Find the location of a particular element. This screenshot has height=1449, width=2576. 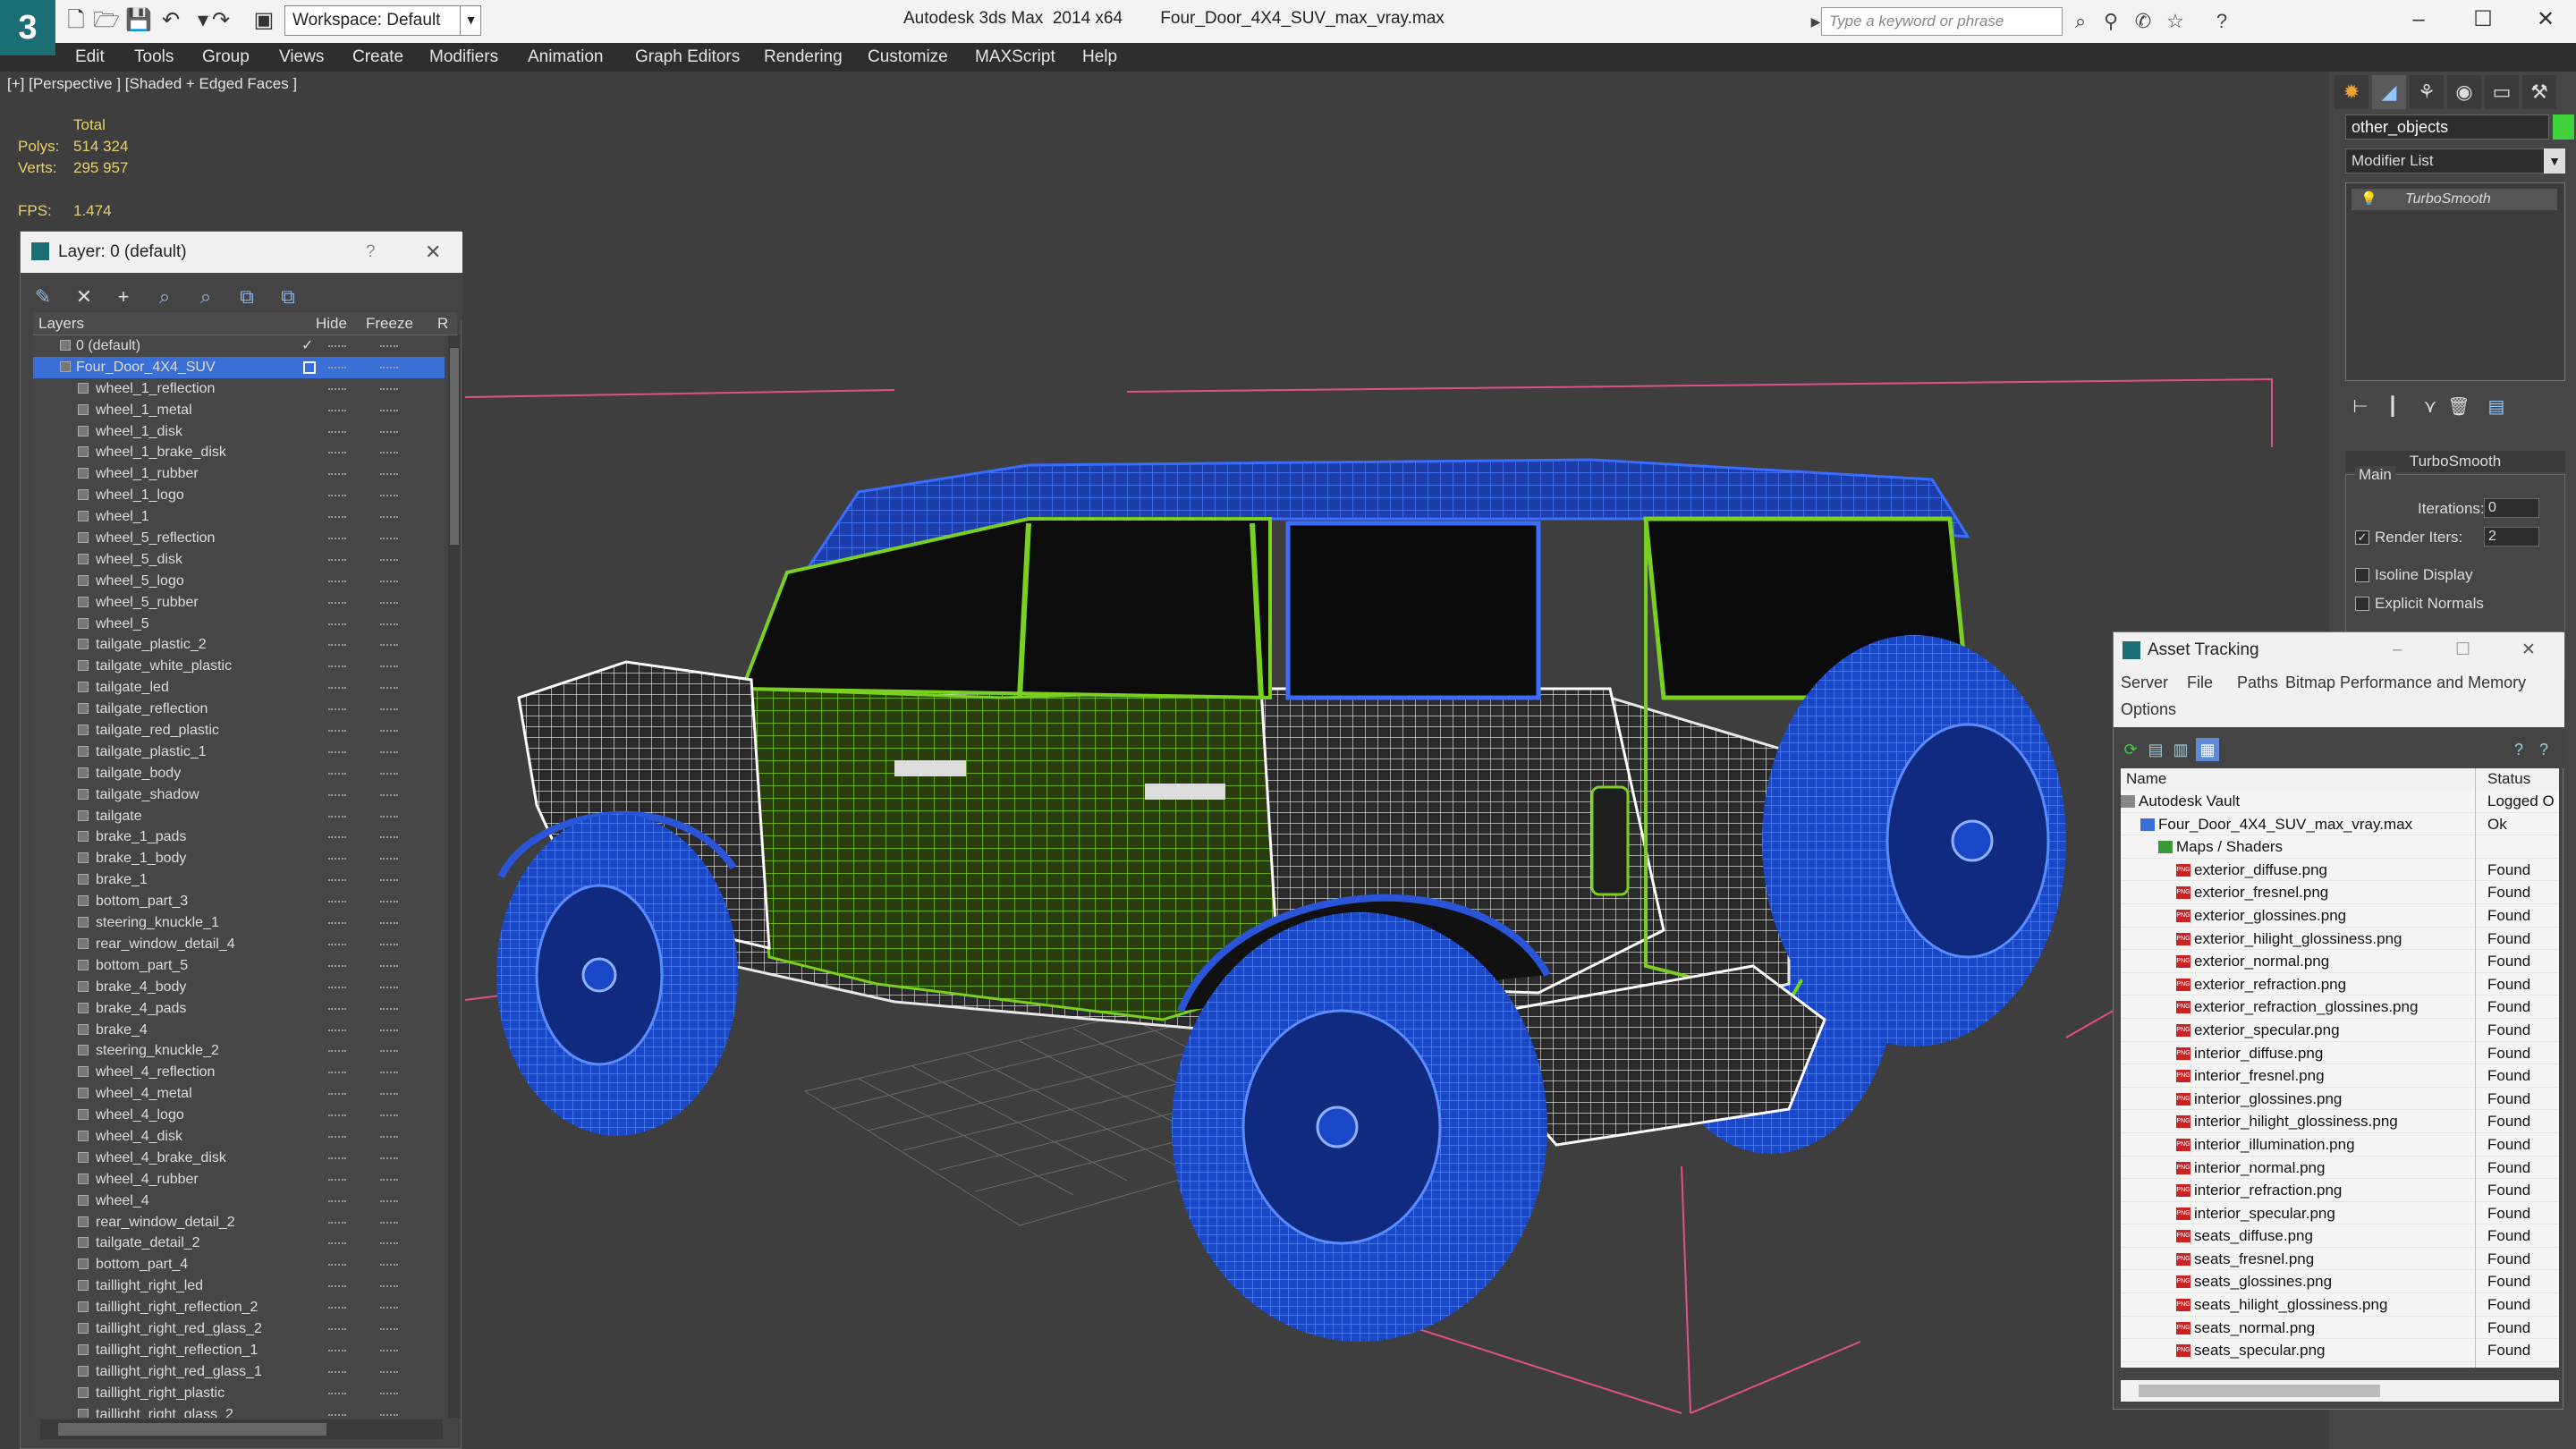

layer-row: wheel_5_reflection is located at coordinates (239, 538).